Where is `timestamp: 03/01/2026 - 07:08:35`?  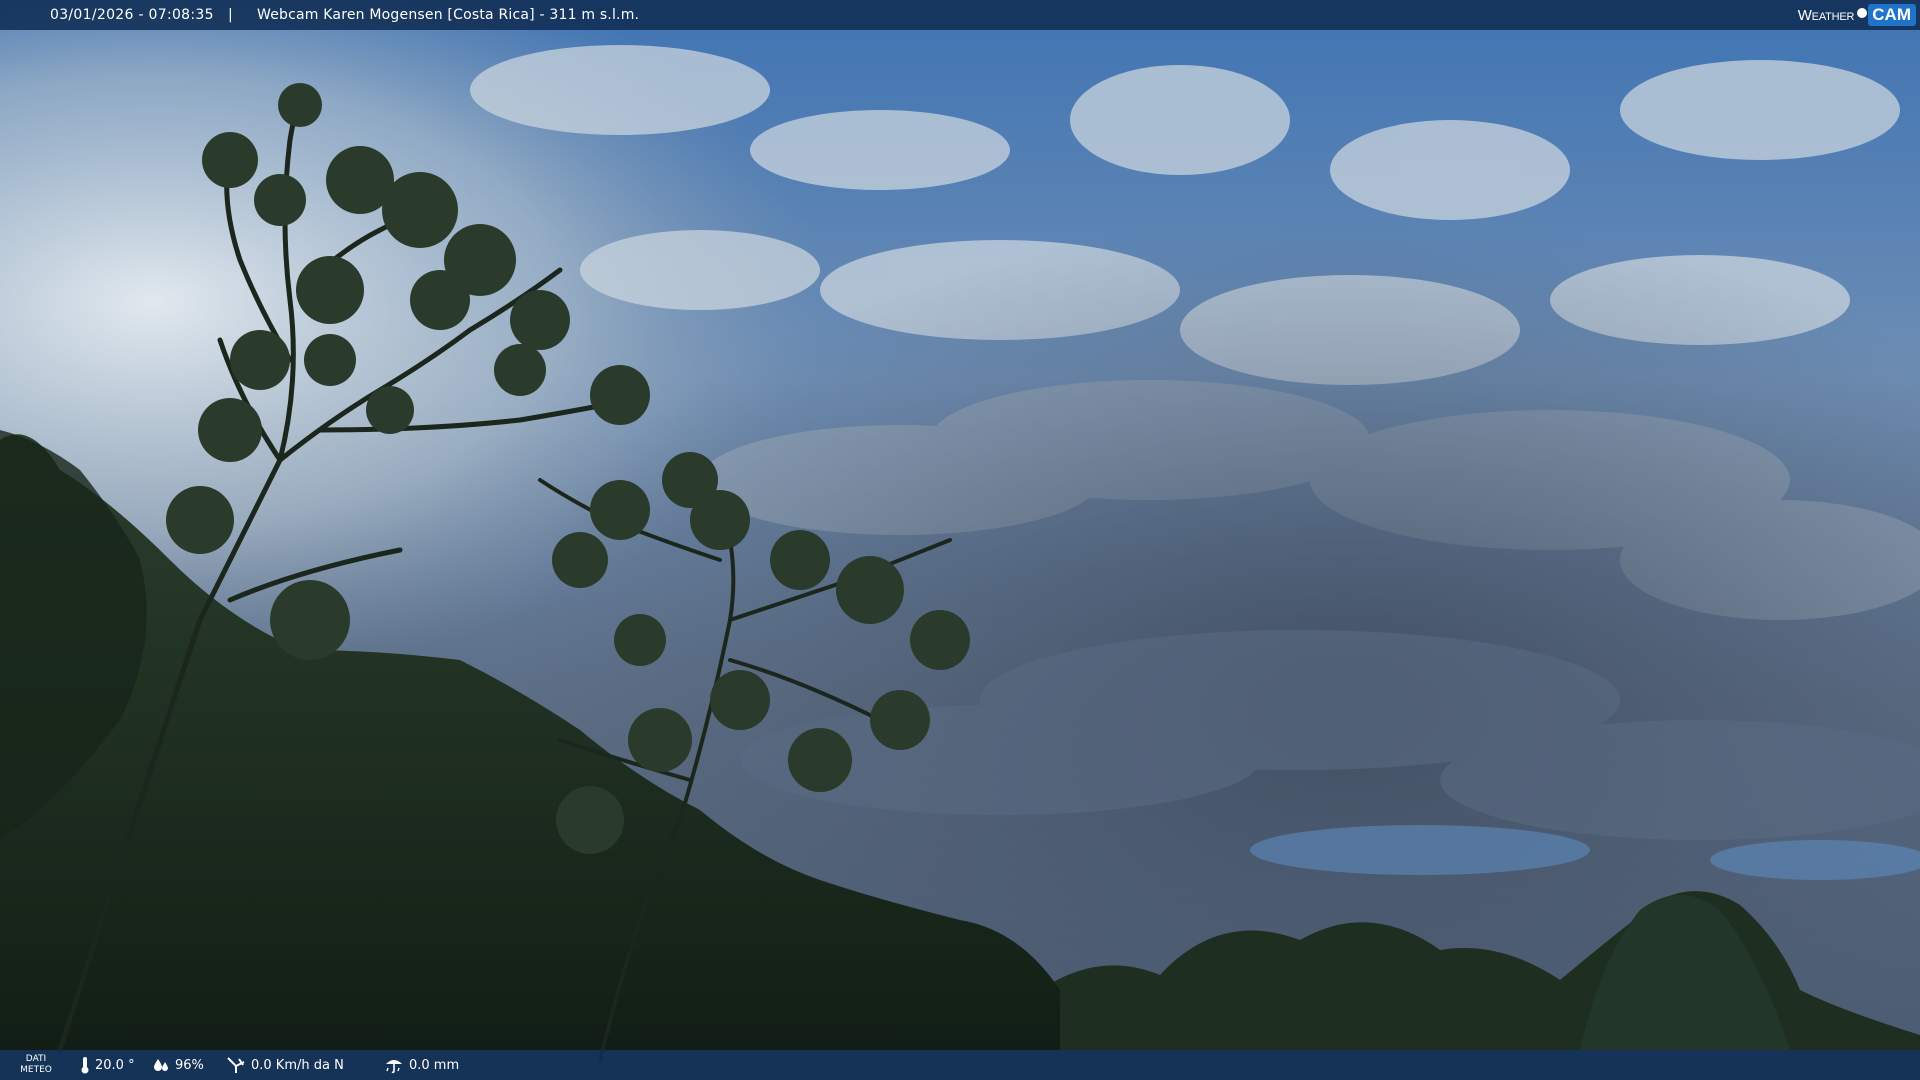
timestamp: 03/01/2026 - 07:08:35 is located at coordinates (132, 15).